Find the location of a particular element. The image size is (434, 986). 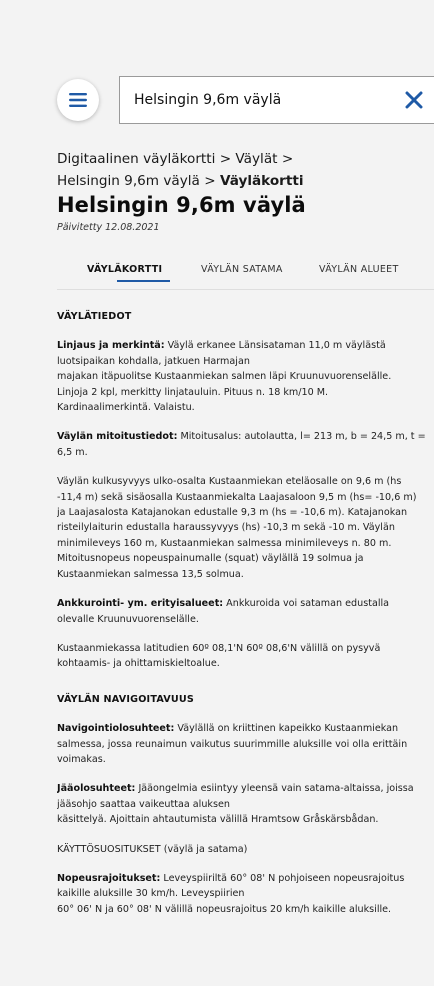

tab-fairway-areas: VÄYLÄN ALUEET is located at coordinates (359, 269).